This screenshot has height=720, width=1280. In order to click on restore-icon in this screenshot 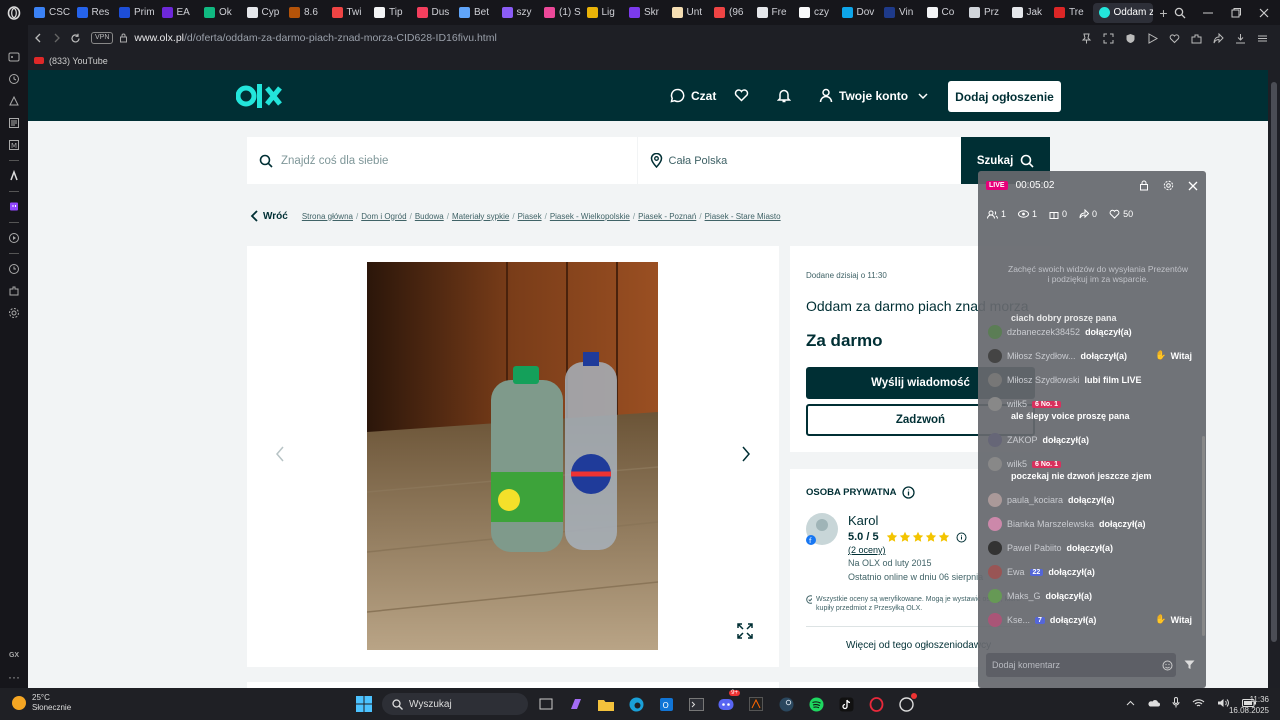, I will do `click(1236, 13)`.